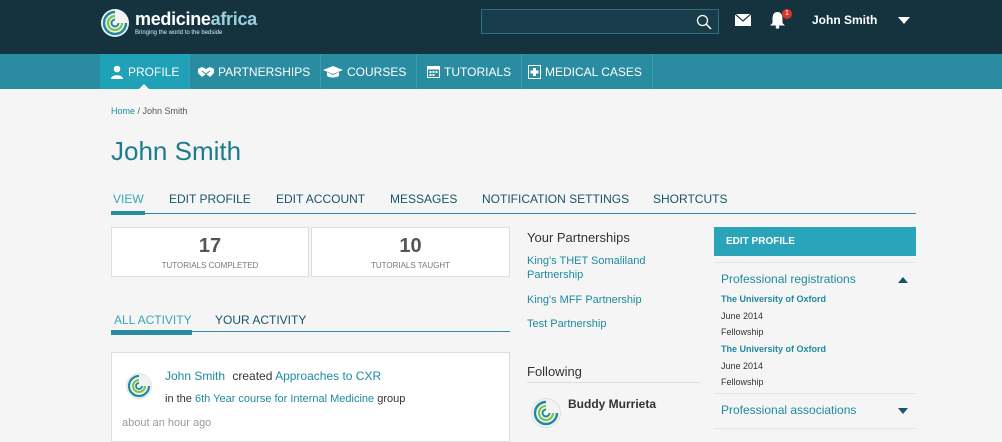 This screenshot has width=1002, height=442. I want to click on activity-context-prefix: in the, so click(178, 399).